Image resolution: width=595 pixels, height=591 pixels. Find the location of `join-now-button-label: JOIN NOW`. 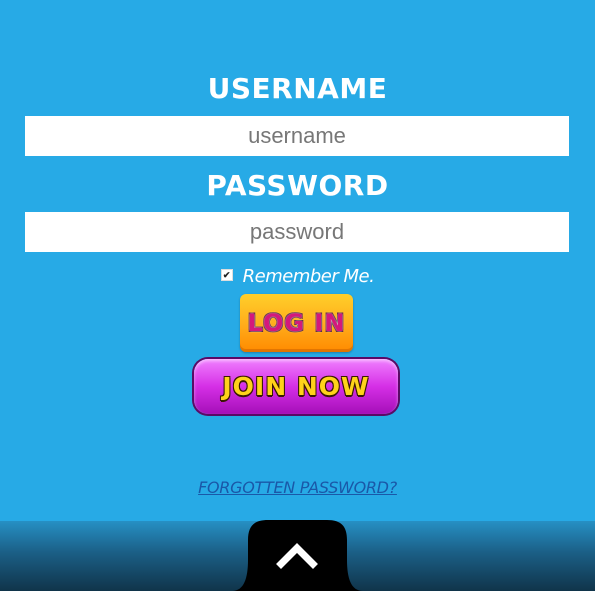

join-now-button-label: JOIN NOW is located at coordinates (296, 386).